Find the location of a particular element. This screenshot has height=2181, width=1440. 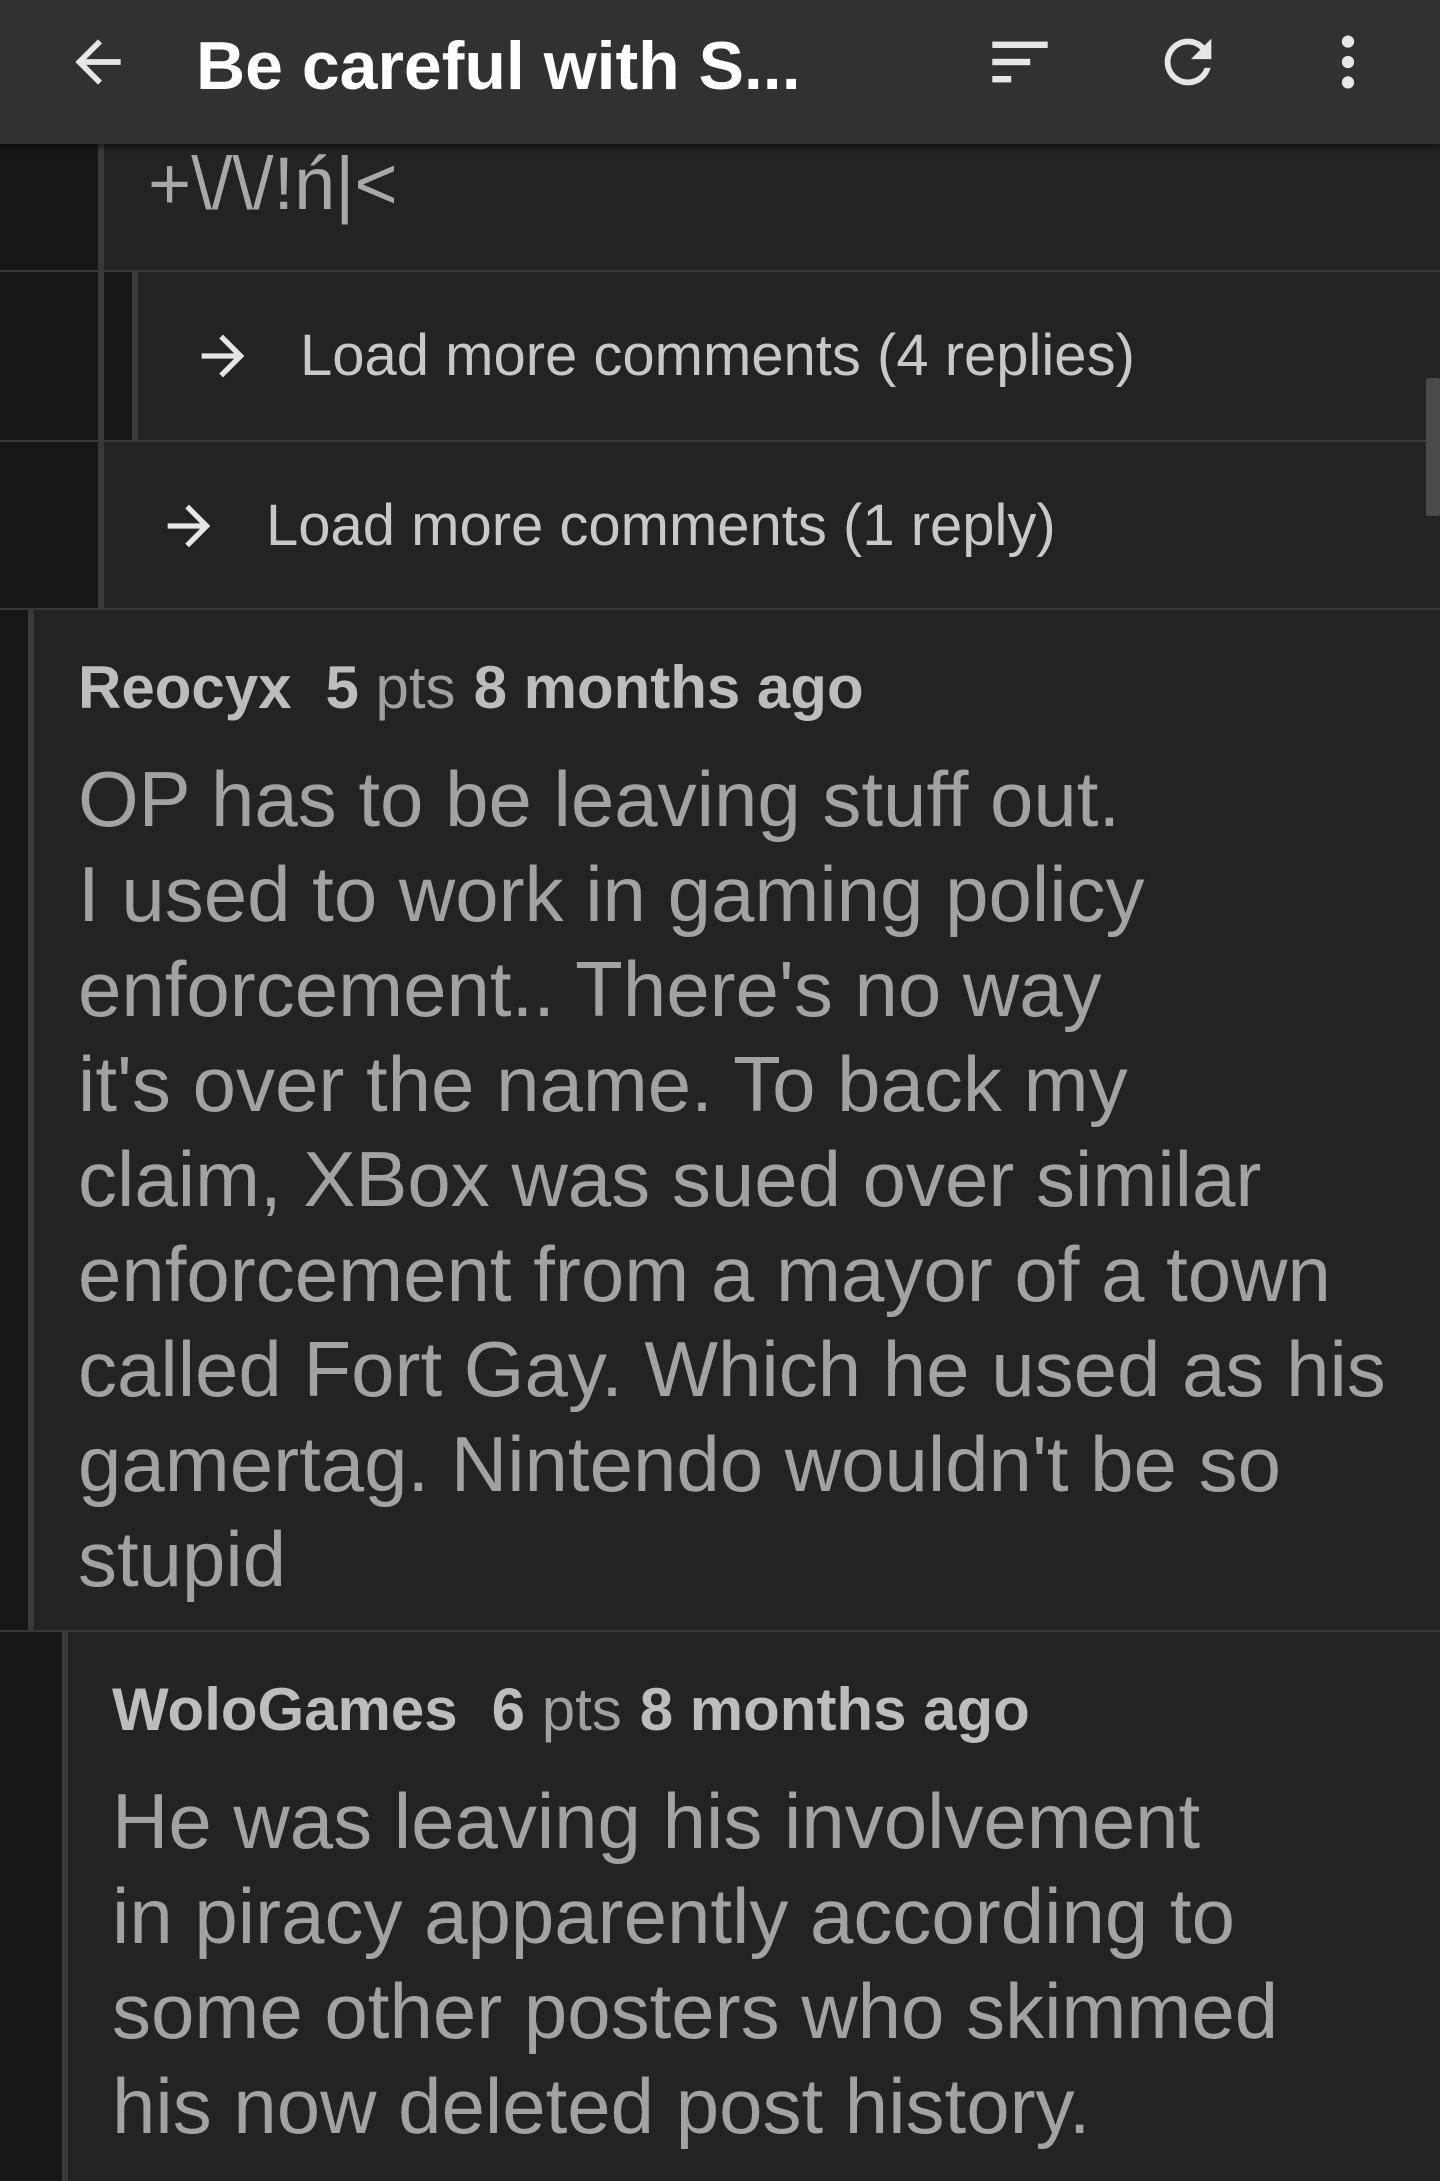

refresh-button is located at coordinates (1188, 62).